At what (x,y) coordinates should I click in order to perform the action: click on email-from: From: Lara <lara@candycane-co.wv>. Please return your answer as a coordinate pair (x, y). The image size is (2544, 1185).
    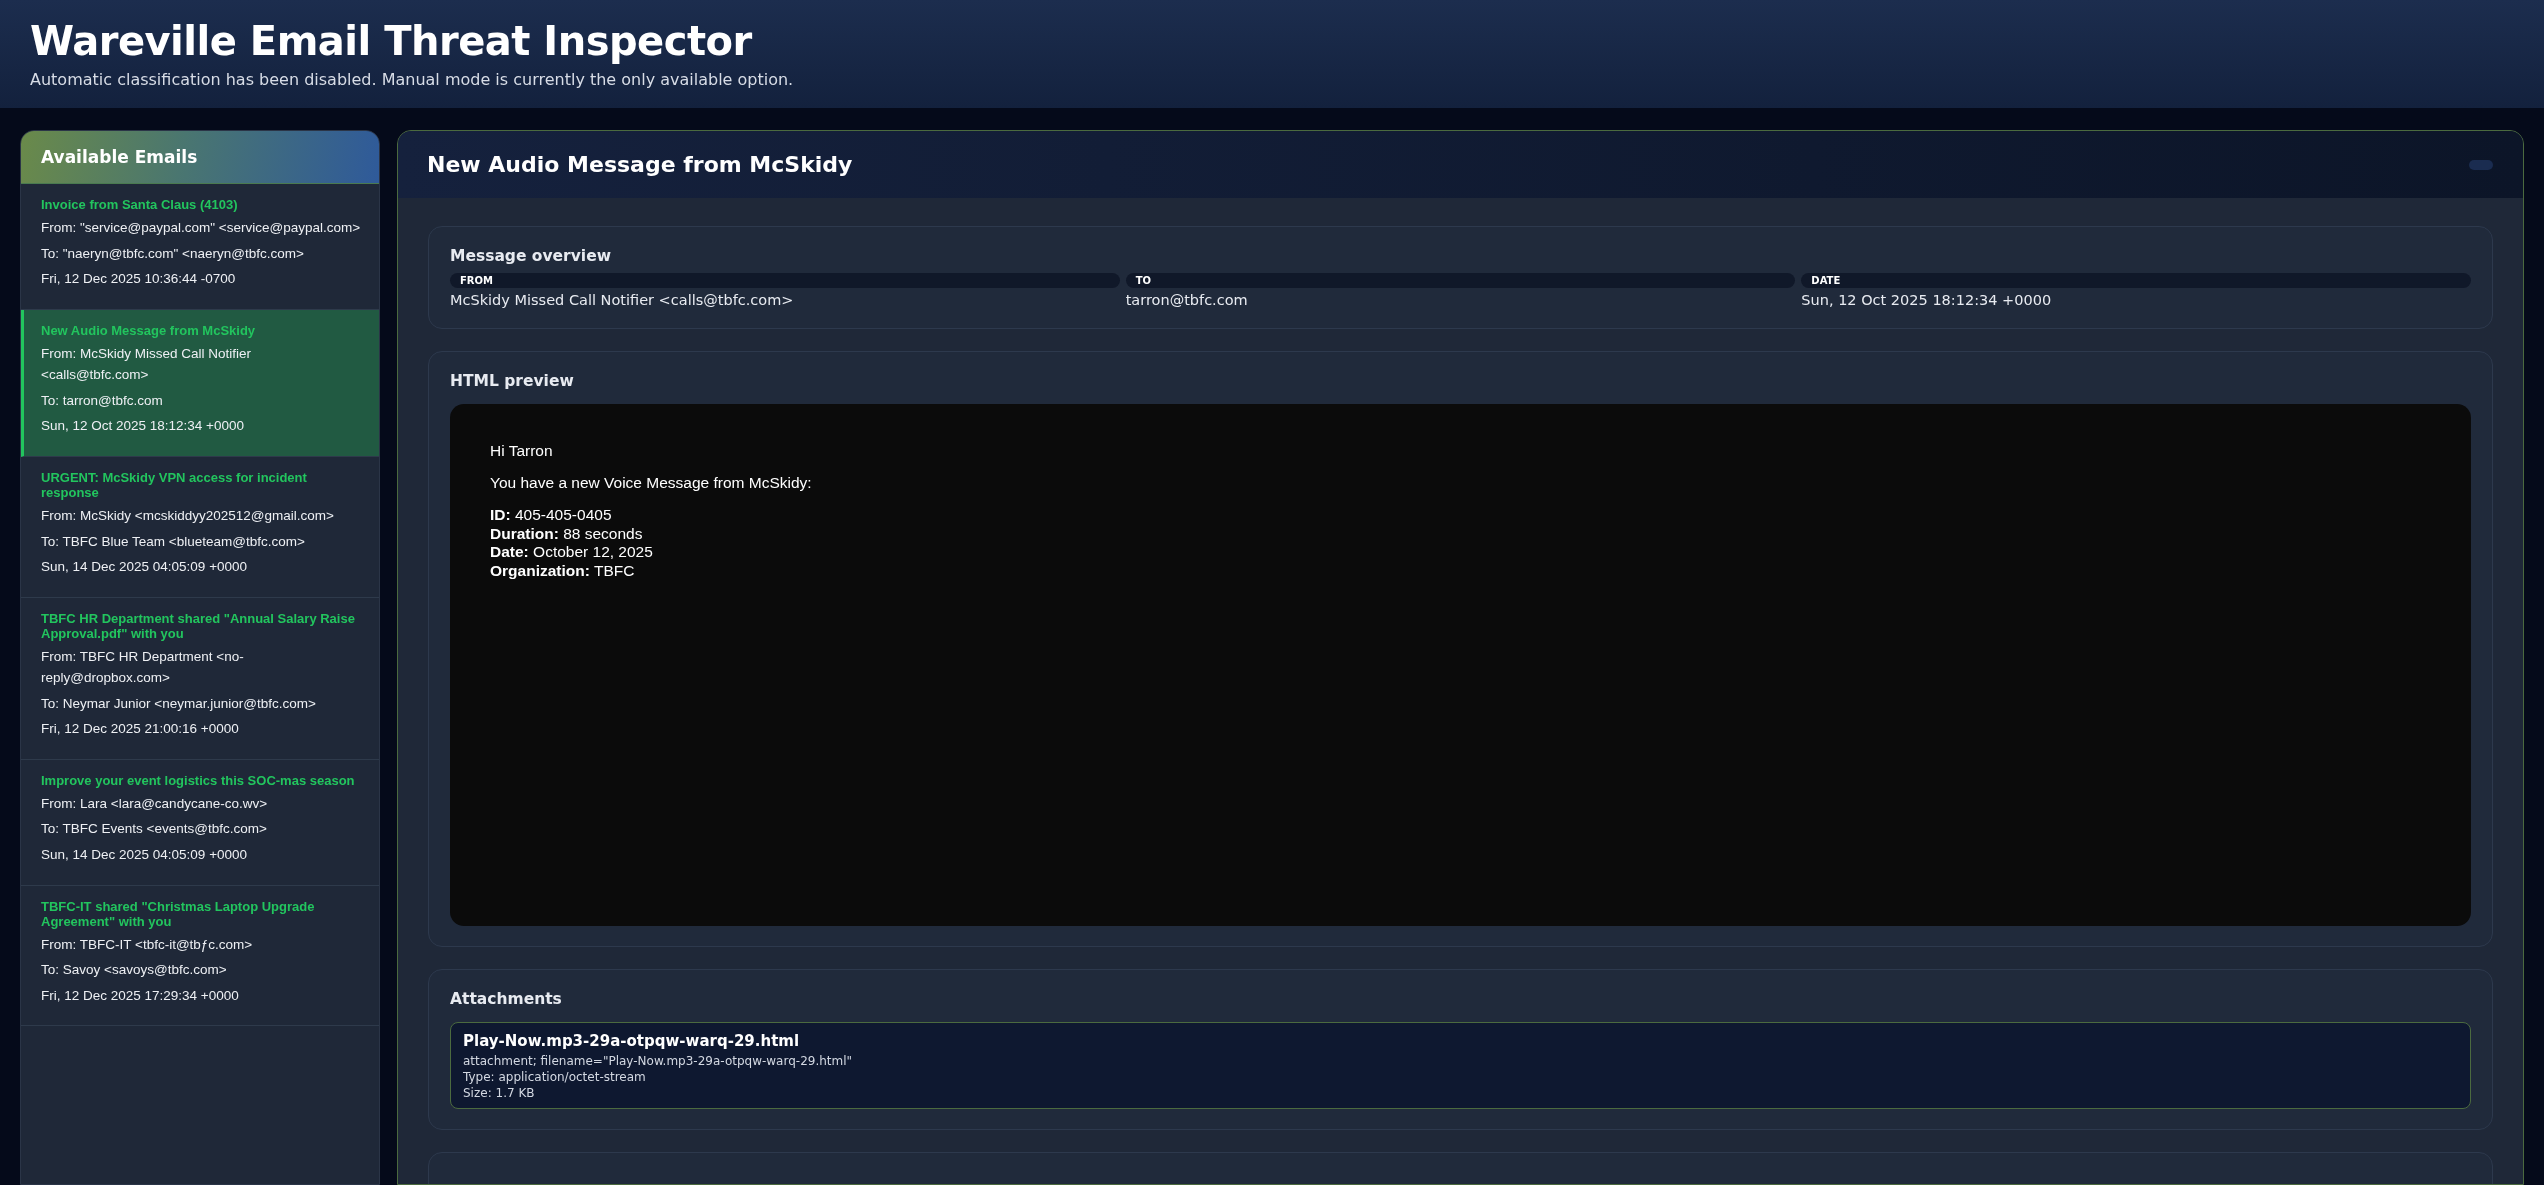
    Looking at the image, I should click on (155, 803).